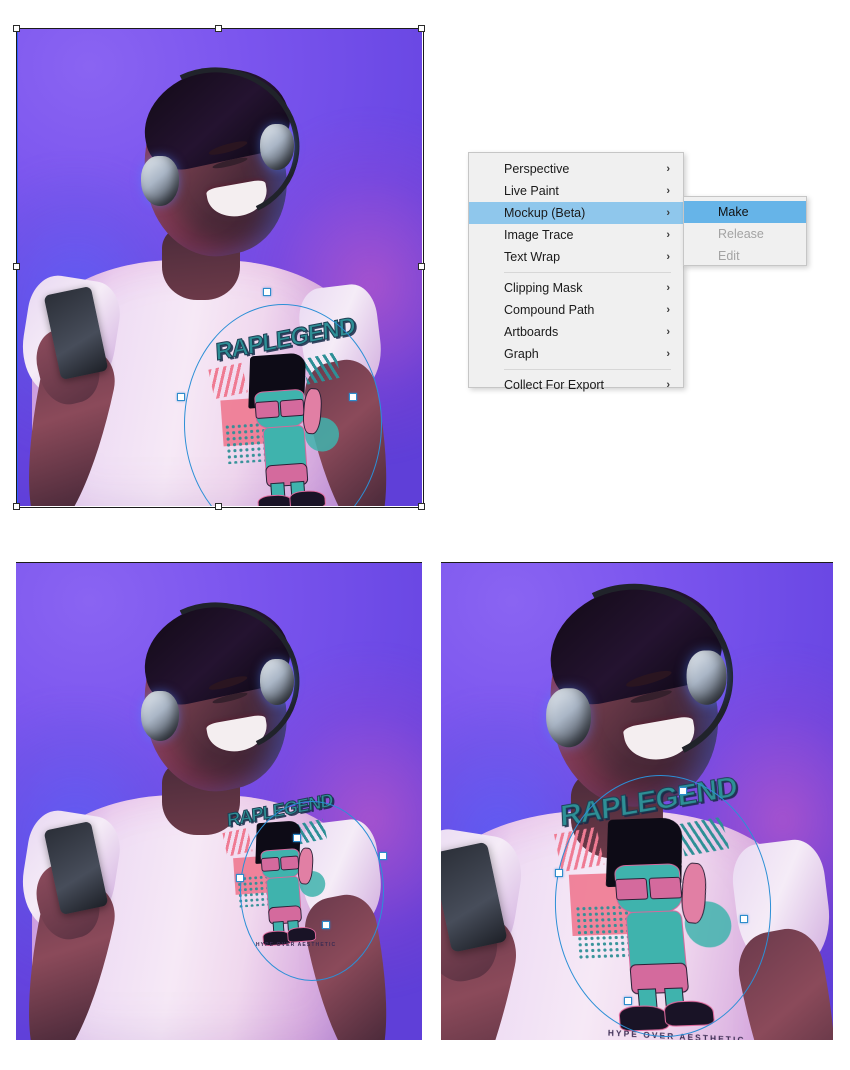  What do you see at coordinates (297, 838) in the screenshot?
I see `ellipse-handle-top-bl` at bounding box center [297, 838].